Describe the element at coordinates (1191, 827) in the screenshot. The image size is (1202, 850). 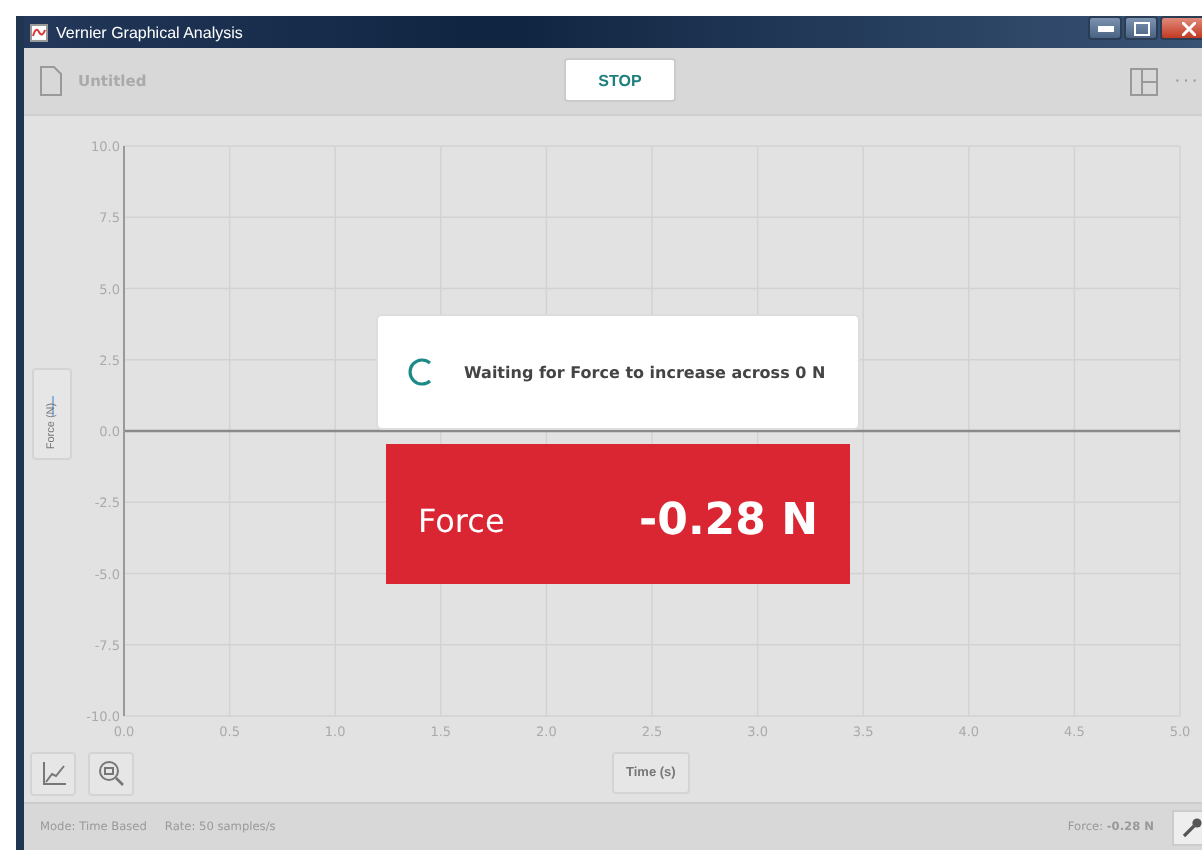
I see `wrench-icon` at that location.